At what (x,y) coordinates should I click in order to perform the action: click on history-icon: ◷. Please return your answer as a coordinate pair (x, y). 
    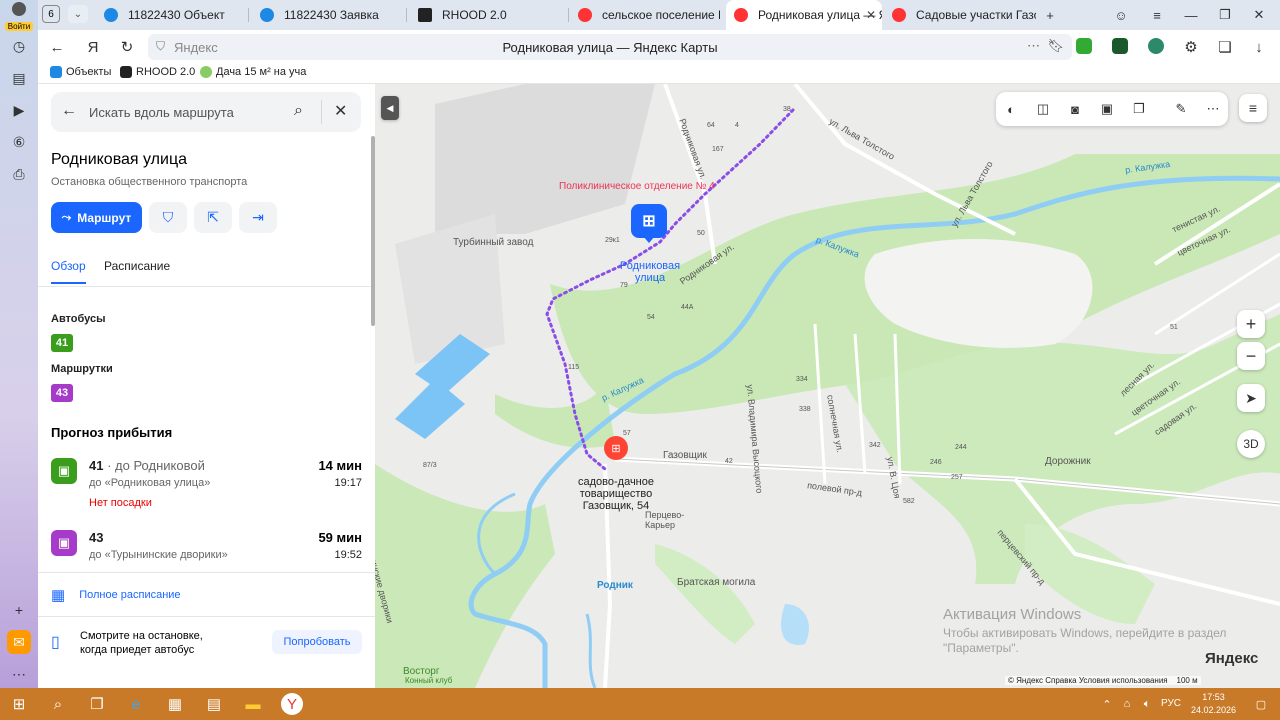
    Looking at the image, I should click on (19, 46).